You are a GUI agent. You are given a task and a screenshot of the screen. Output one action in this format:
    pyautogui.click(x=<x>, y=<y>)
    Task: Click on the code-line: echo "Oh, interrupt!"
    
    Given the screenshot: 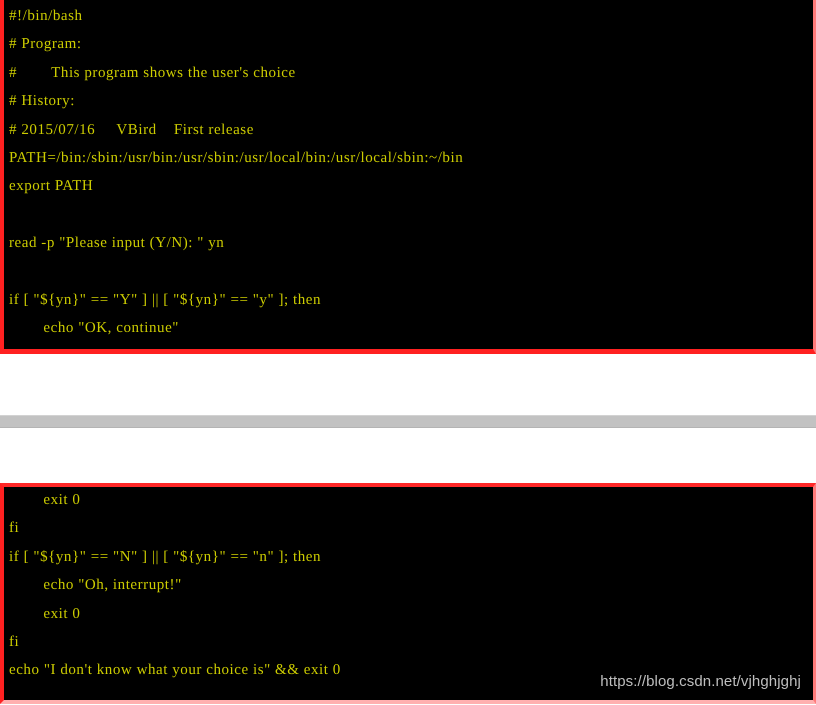 What is the action you would take?
    pyautogui.click(x=95, y=585)
    